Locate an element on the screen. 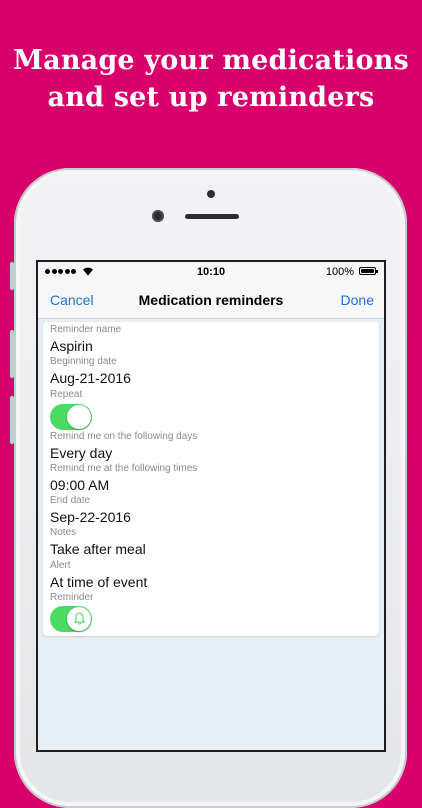 The width and height of the screenshot is (422, 808). notes-value: Take after meal is located at coordinates (98, 549).